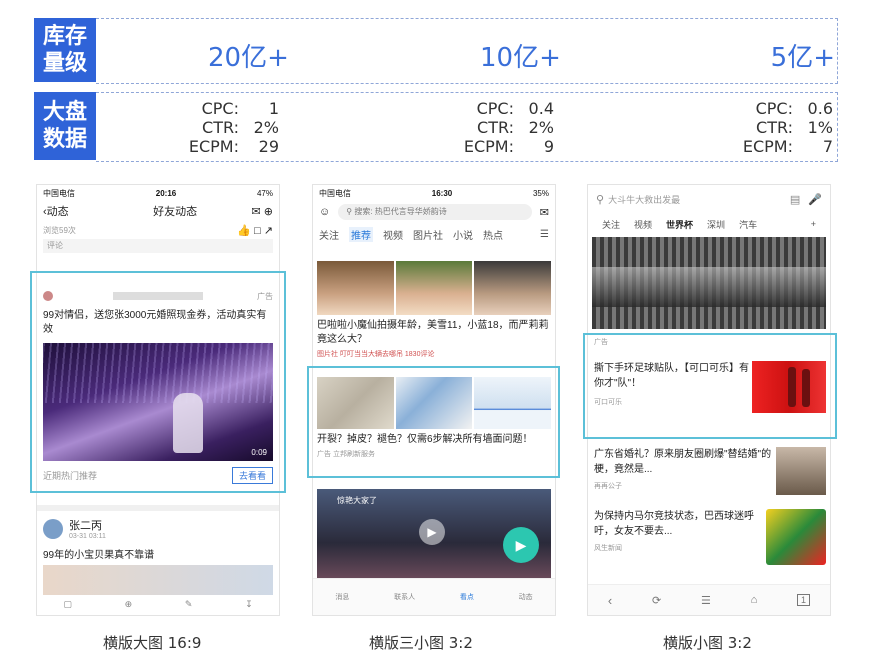 This screenshot has width=888, height=659. I want to click on user-name: 张二丙, so click(85, 526).